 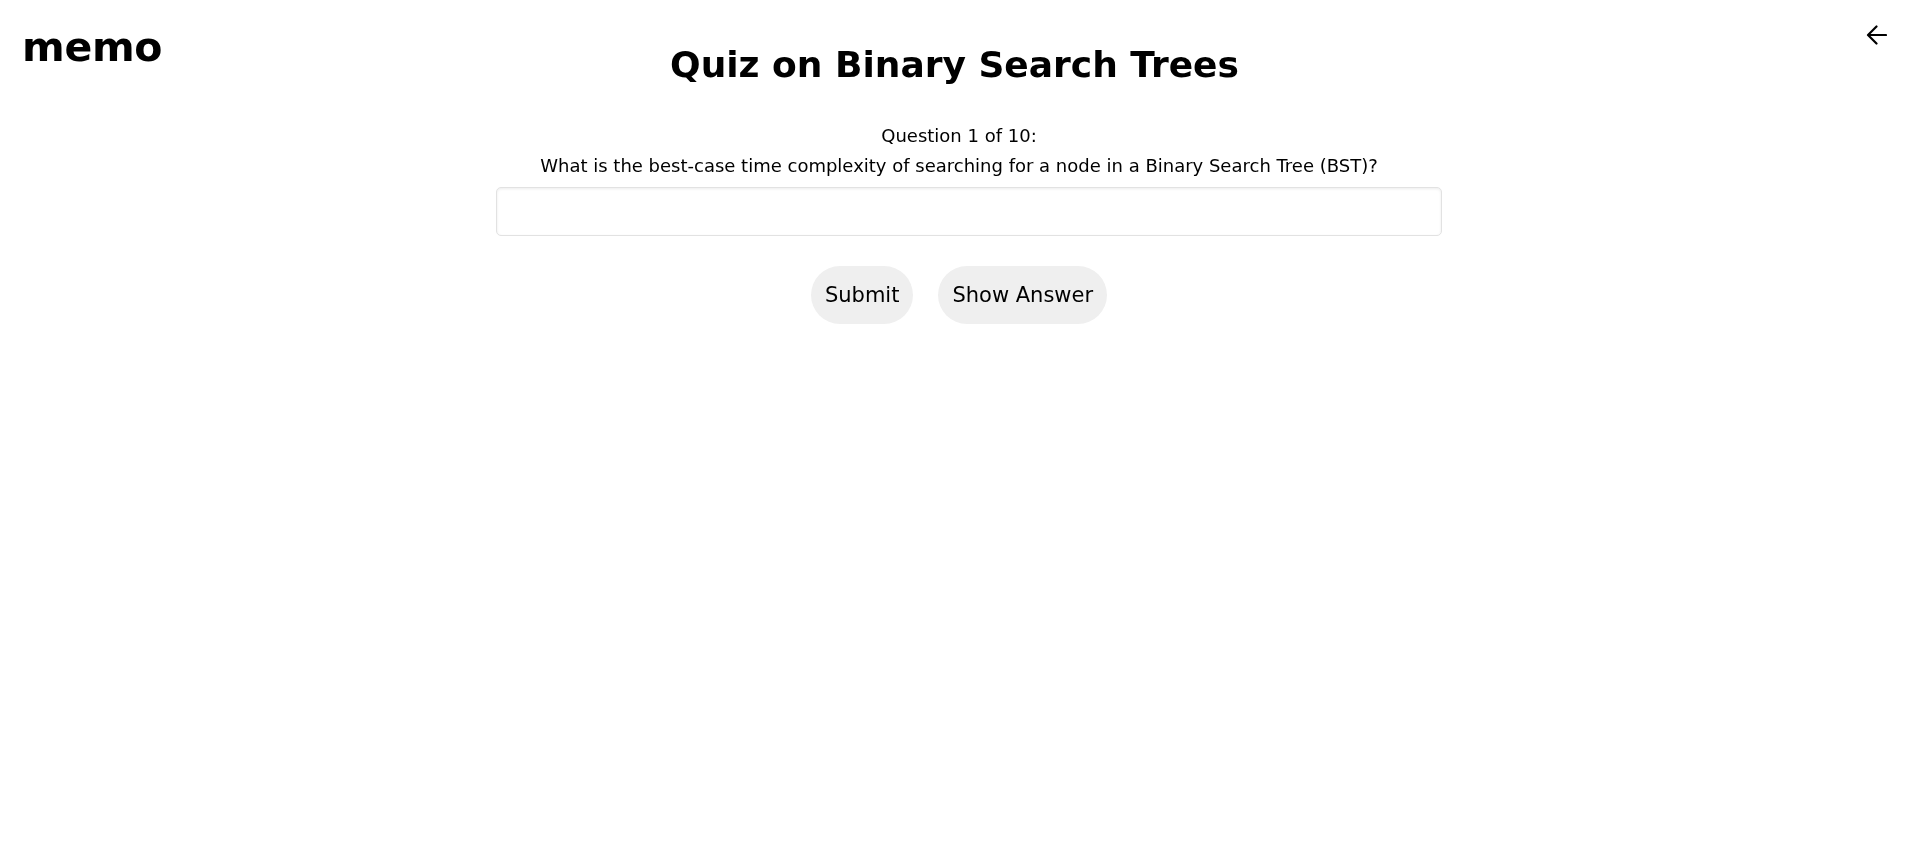 What do you see at coordinates (1023, 295) in the screenshot?
I see `show-answer-button: Show Answer` at bounding box center [1023, 295].